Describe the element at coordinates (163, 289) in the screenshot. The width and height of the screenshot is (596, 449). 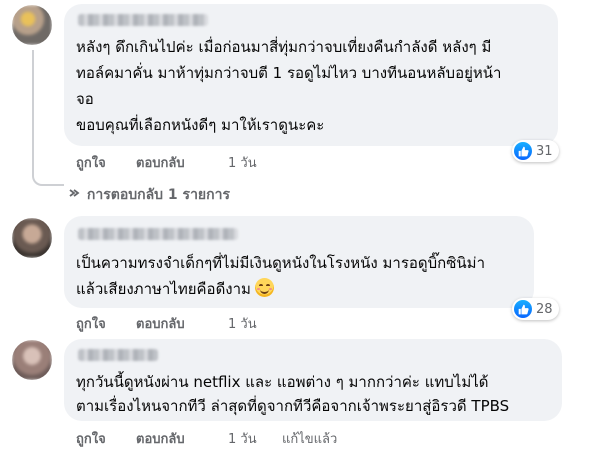
I see `comment-text: แล้วเสียงภาษาไทยคือดีงาม` at that location.